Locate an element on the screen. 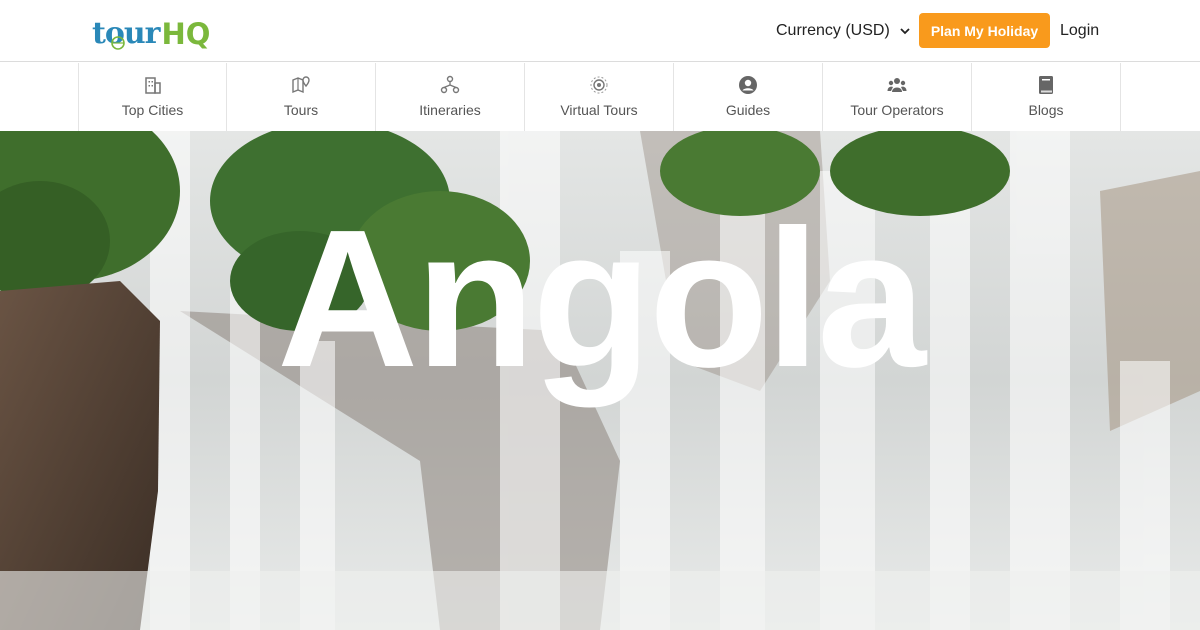 The height and width of the screenshot is (630, 1200). users-group-icon is located at coordinates (897, 85).